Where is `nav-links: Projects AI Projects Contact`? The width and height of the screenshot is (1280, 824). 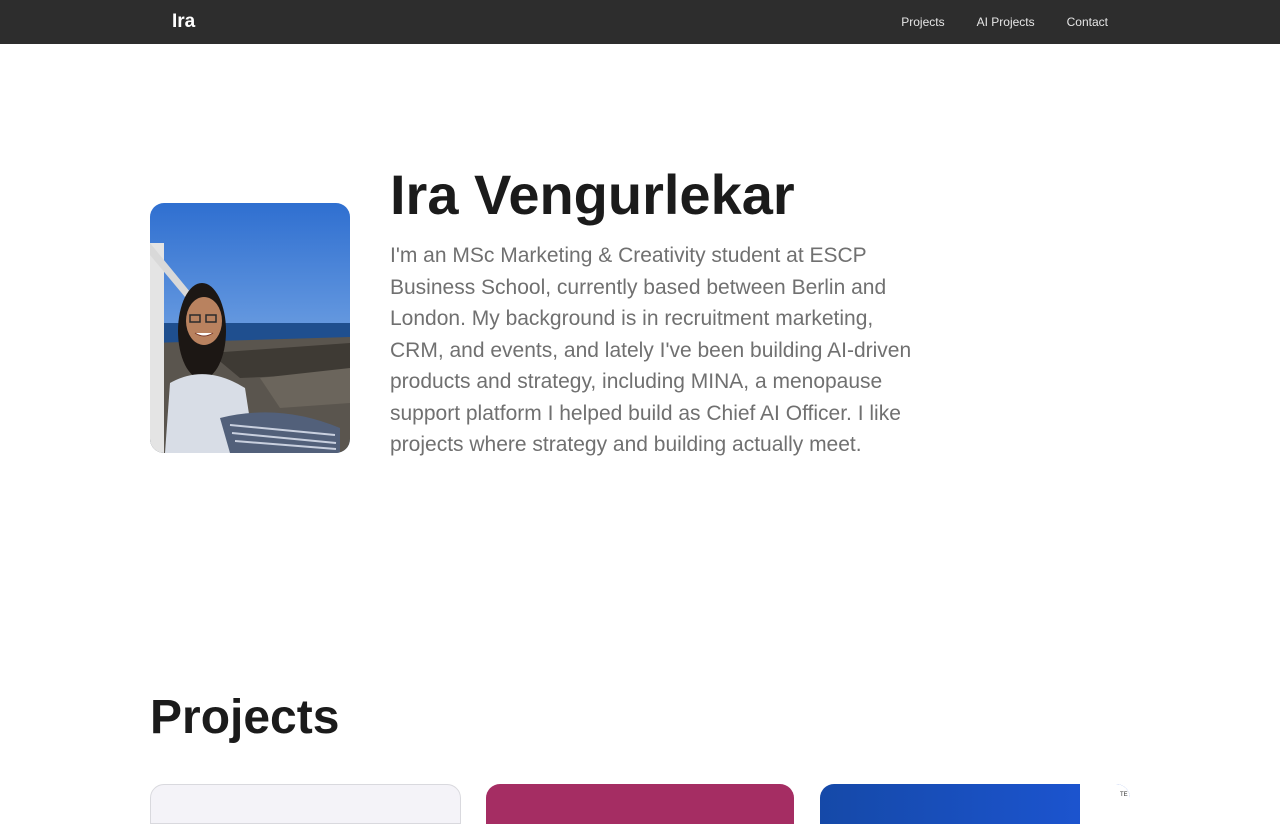
nav-links: Projects AI Projects Contact is located at coordinates (1004, 22).